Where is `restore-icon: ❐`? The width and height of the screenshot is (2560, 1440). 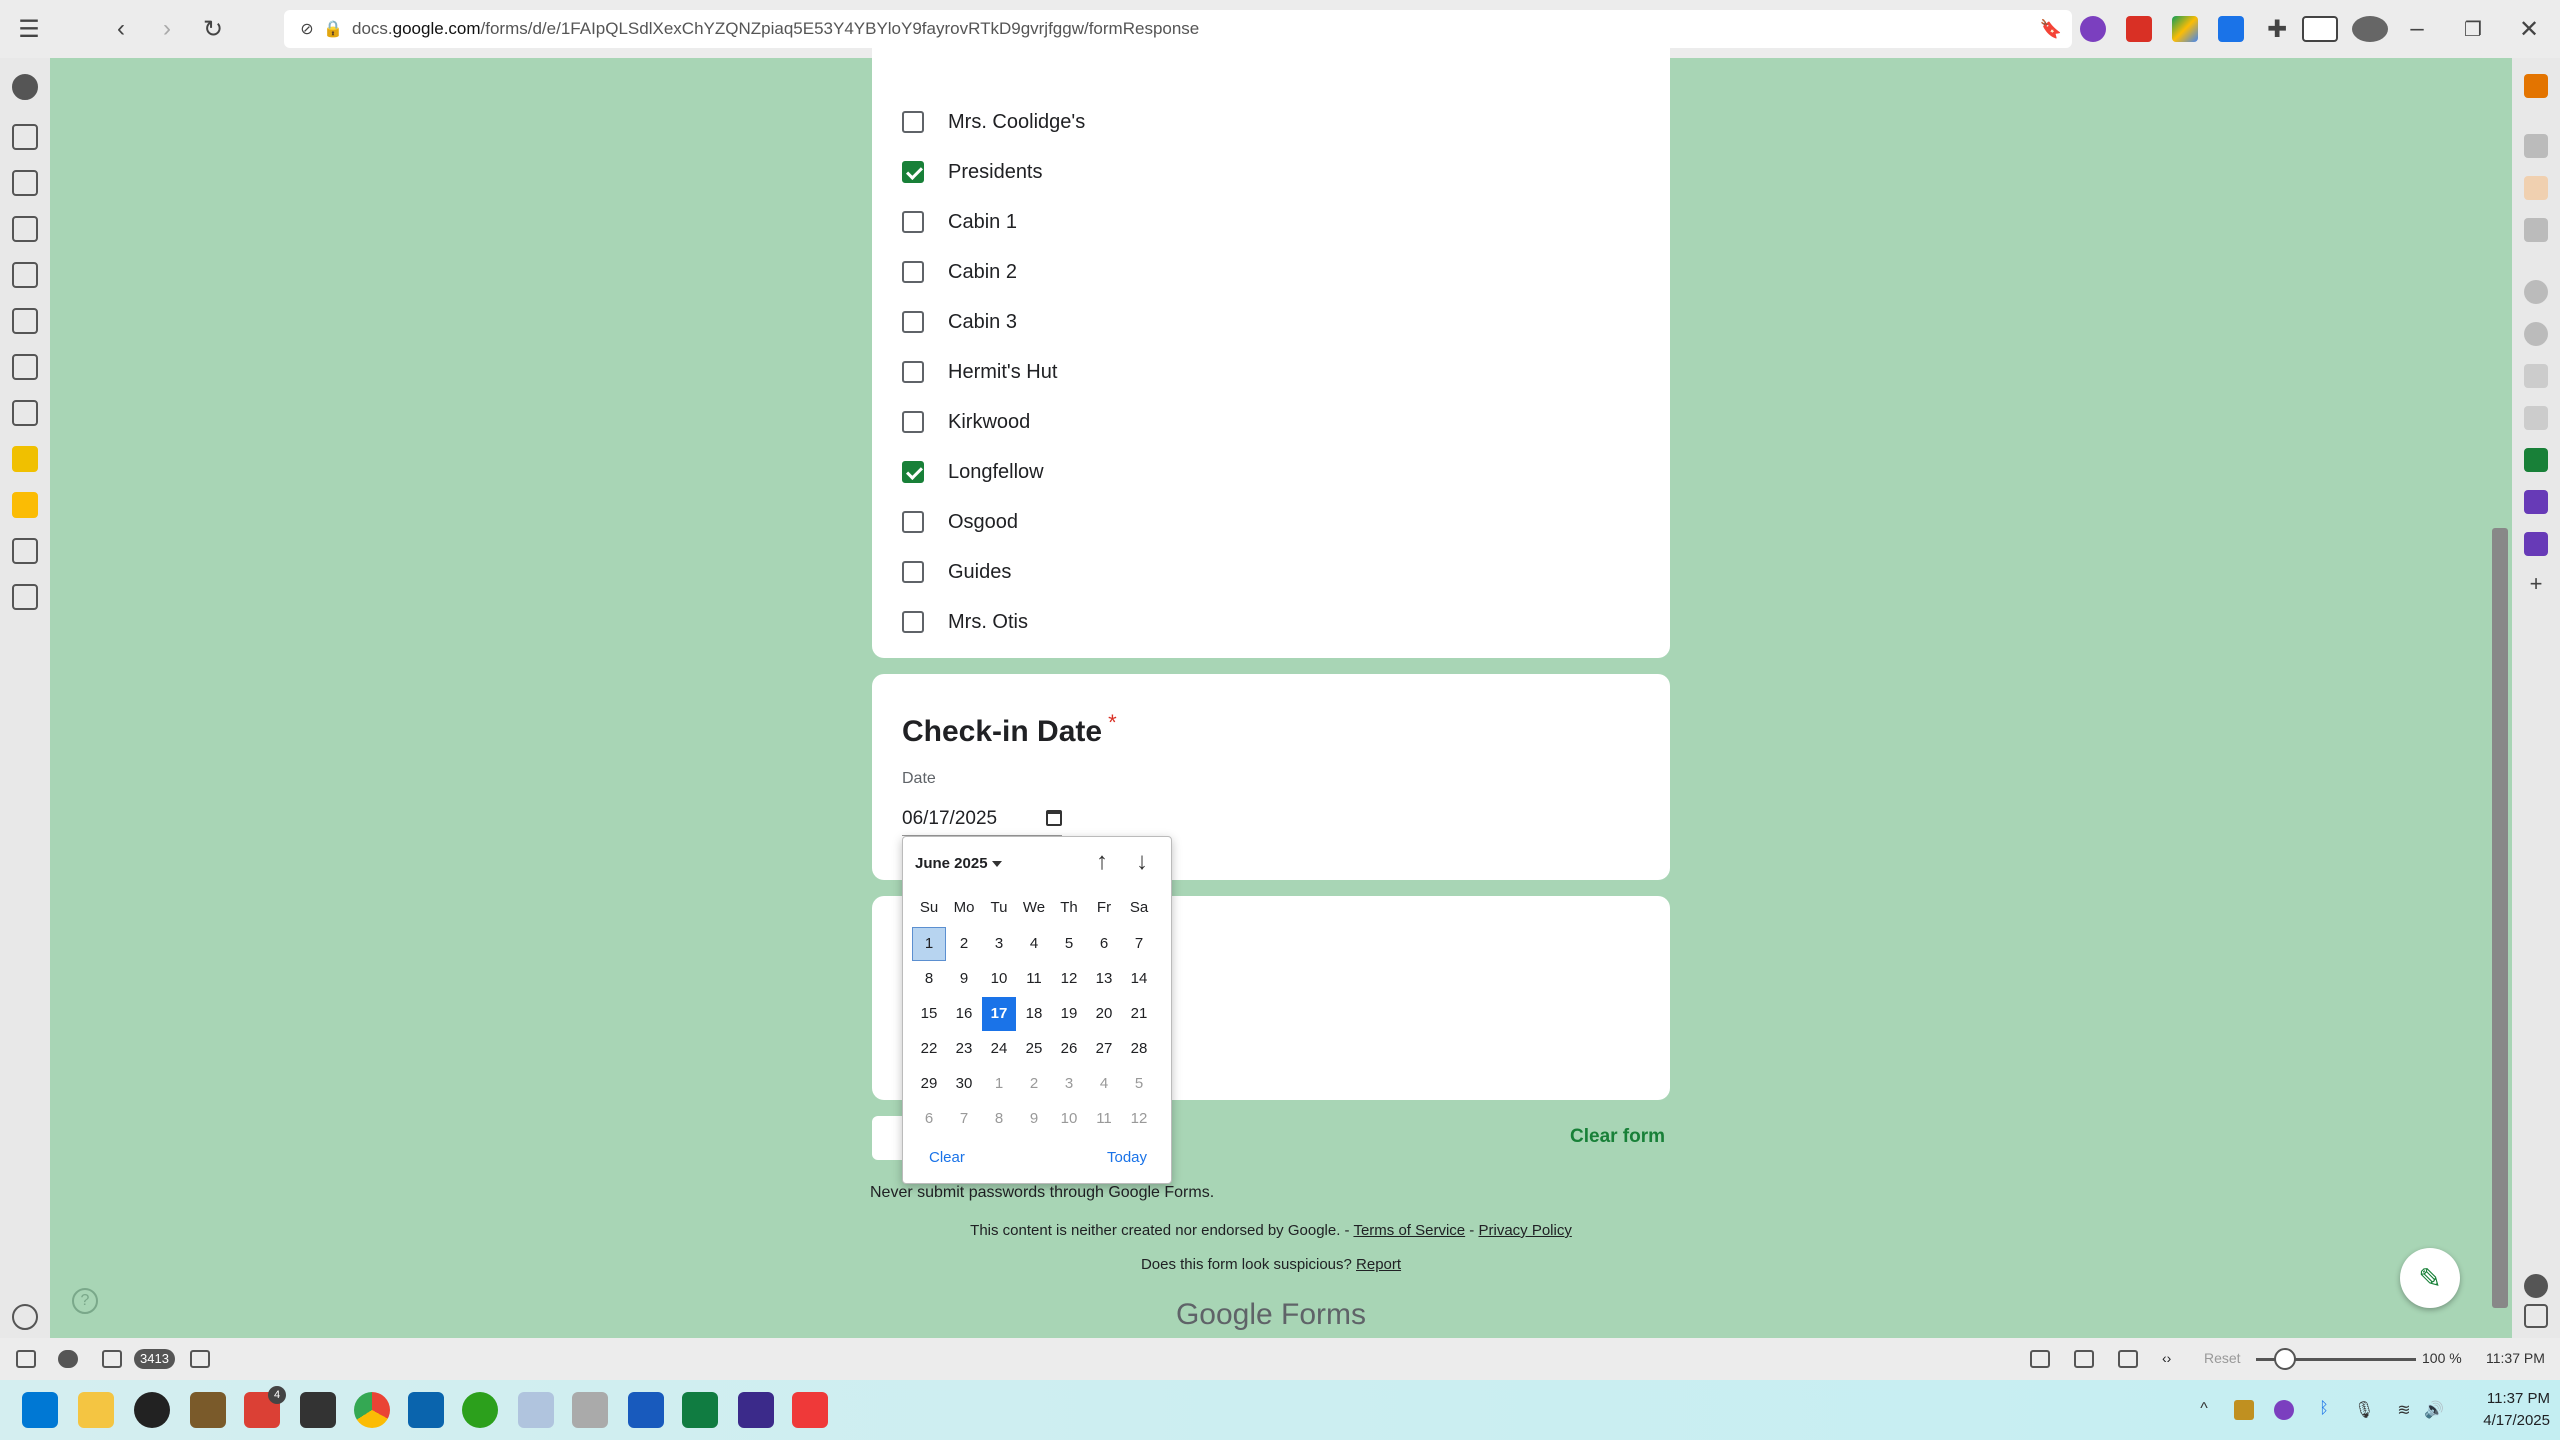 restore-icon: ❐ is located at coordinates (2473, 29).